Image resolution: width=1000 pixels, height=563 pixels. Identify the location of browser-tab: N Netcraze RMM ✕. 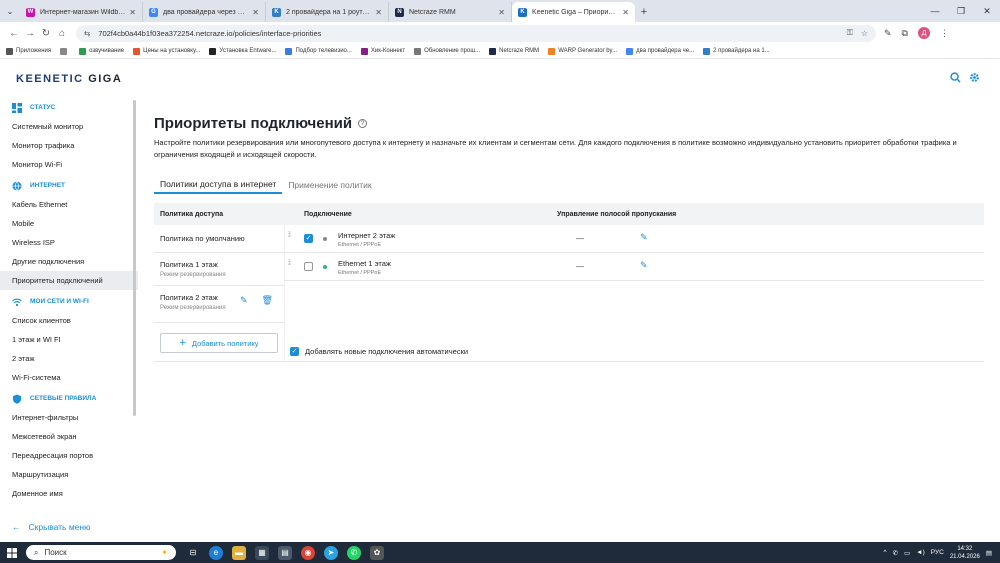
(450, 12).